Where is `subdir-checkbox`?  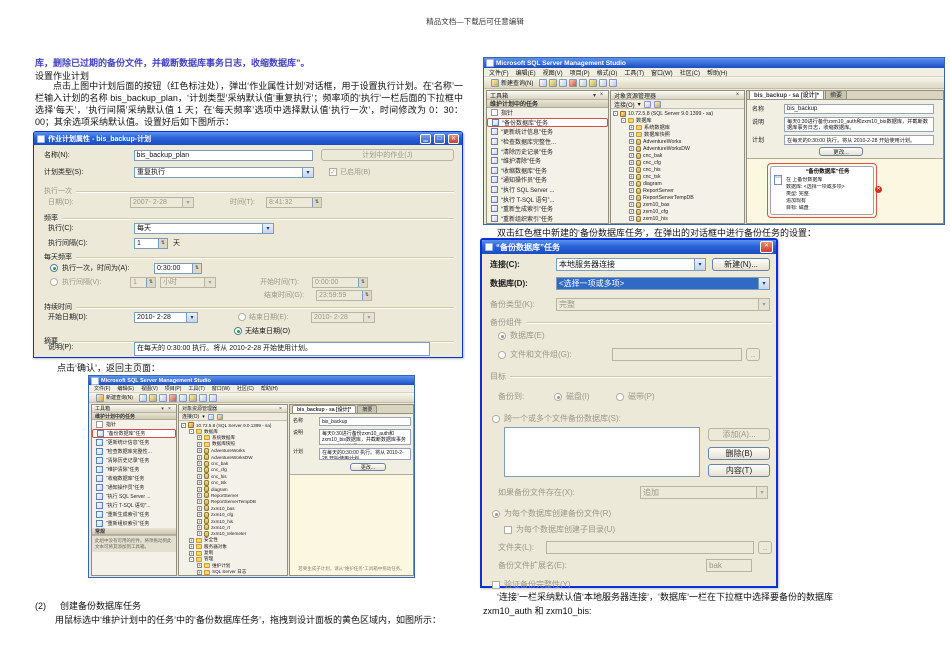 subdir-checkbox is located at coordinates (508, 529).